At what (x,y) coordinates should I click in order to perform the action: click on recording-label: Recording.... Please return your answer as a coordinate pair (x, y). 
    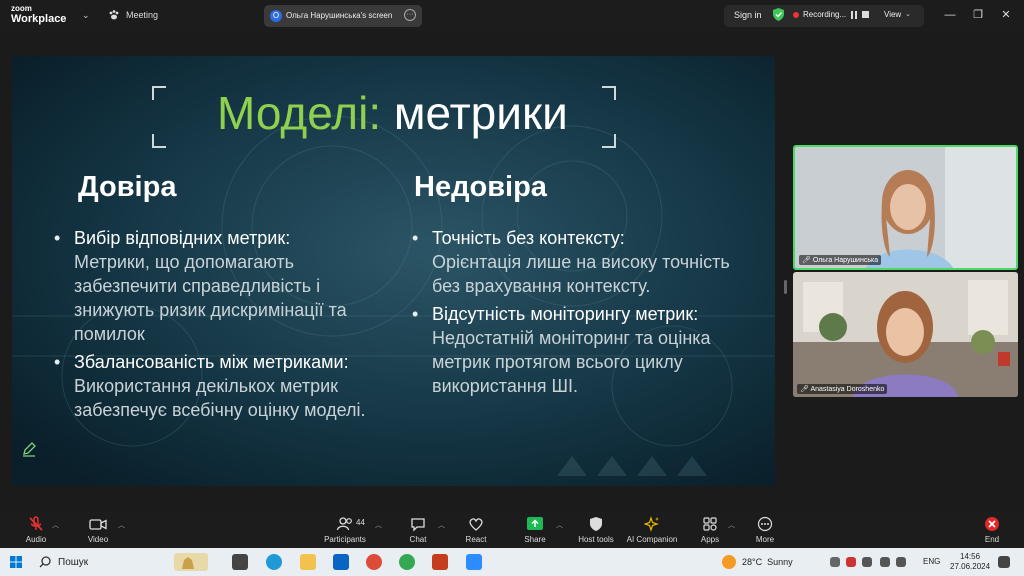
    Looking at the image, I should click on (824, 14).